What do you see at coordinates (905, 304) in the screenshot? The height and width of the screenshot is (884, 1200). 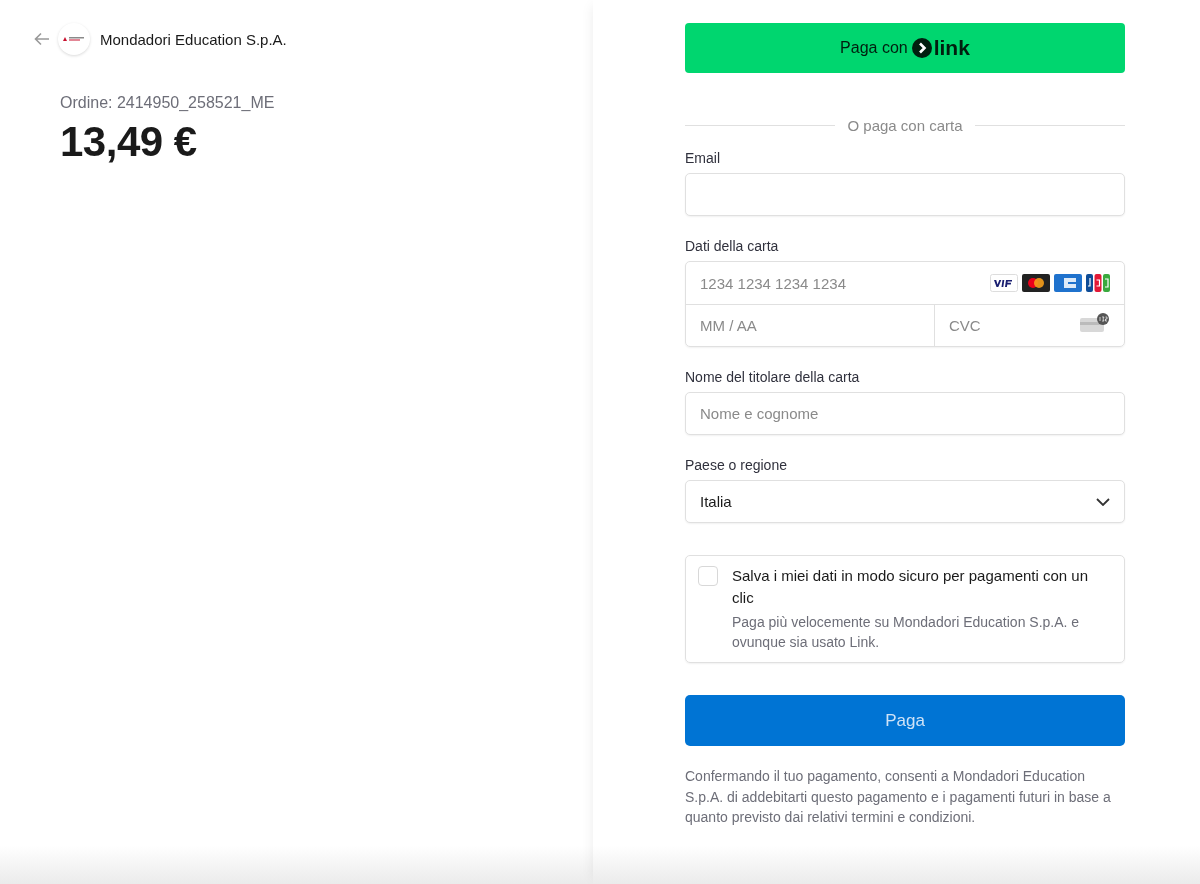 I see `card-details-field: 1234 1234 1234 1234 MM / AA CVC` at bounding box center [905, 304].